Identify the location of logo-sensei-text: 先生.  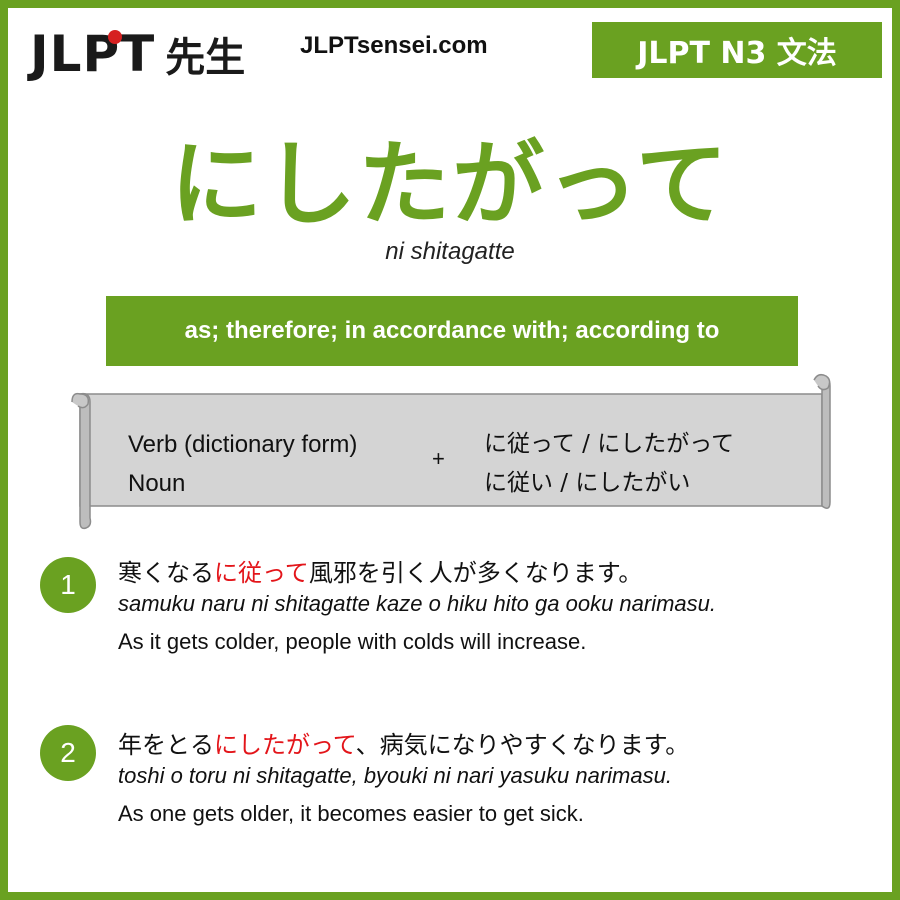
(205, 58).